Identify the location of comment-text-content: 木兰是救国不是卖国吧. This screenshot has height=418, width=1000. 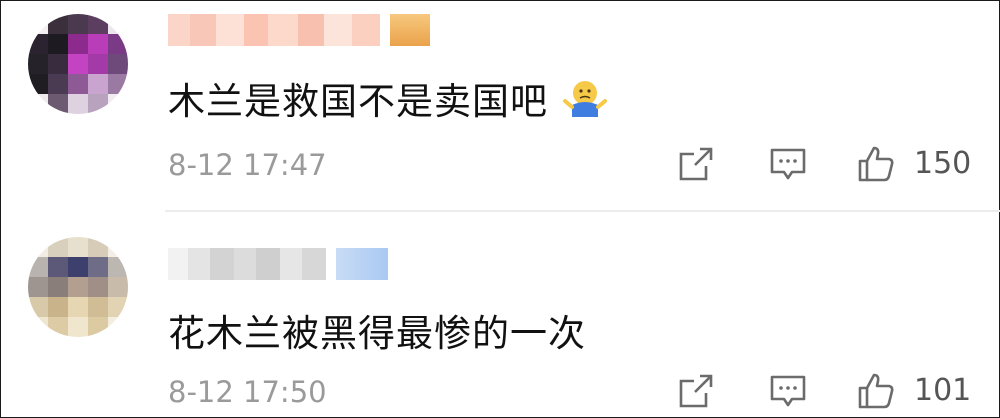
(358, 101).